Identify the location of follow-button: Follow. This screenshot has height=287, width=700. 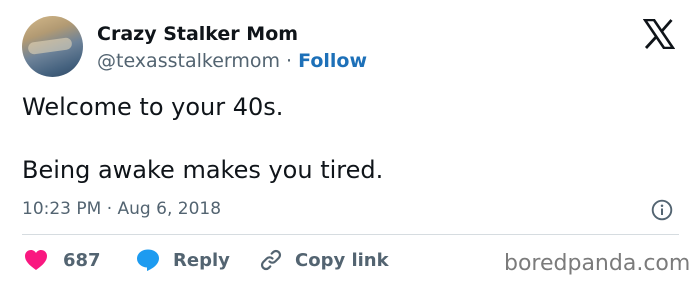
(332, 61).